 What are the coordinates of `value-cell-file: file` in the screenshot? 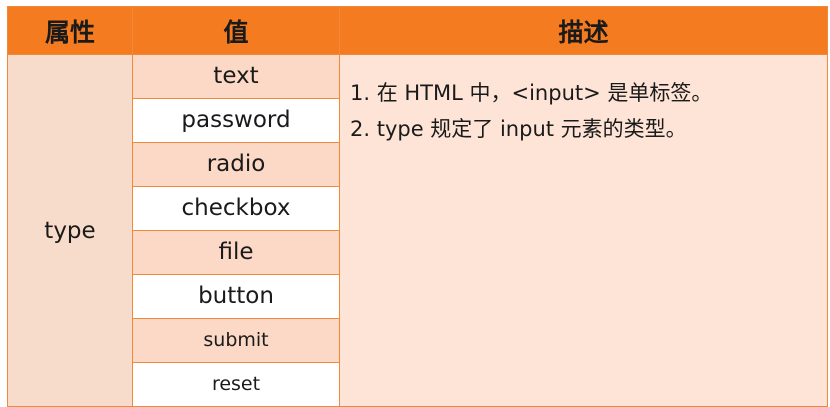 It's located at (236, 252).